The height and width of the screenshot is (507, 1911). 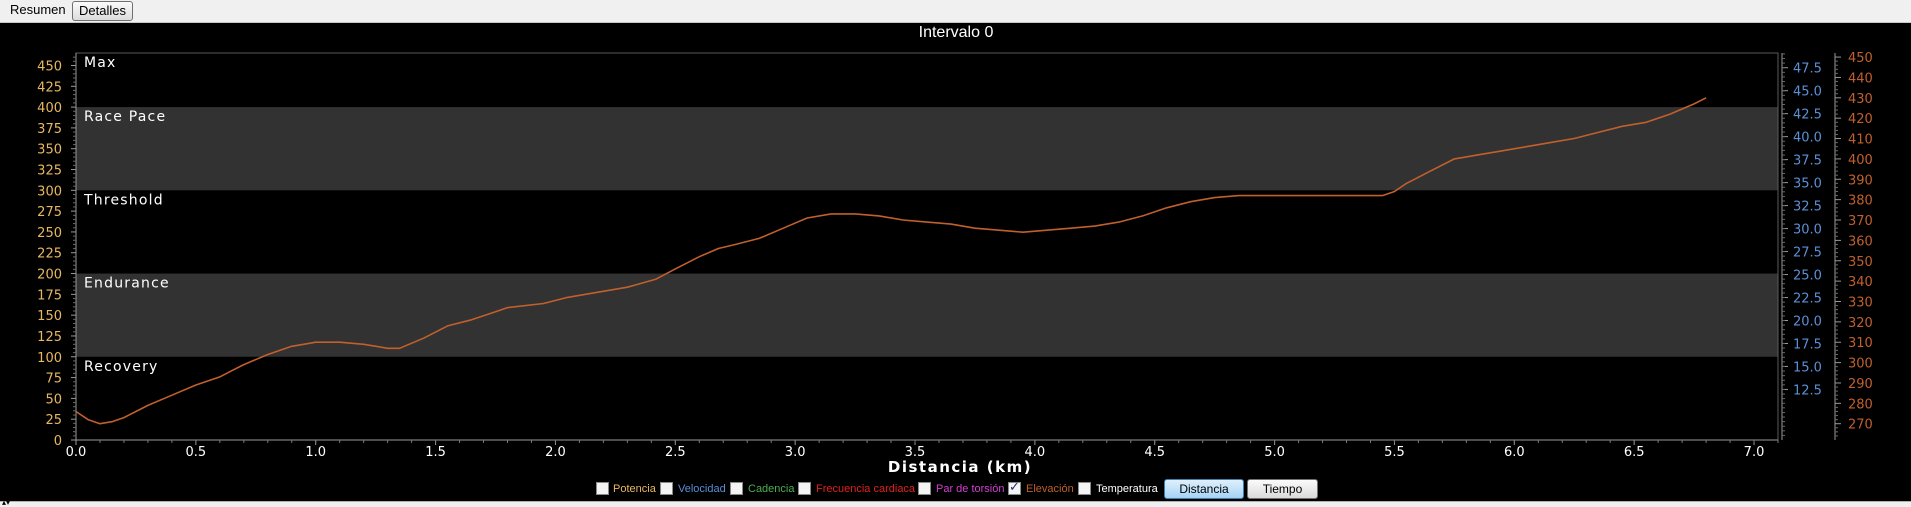 What do you see at coordinates (1860, 282) in the screenshot?
I see `elevation-tick-label: 340` at bounding box center [1860, 282].